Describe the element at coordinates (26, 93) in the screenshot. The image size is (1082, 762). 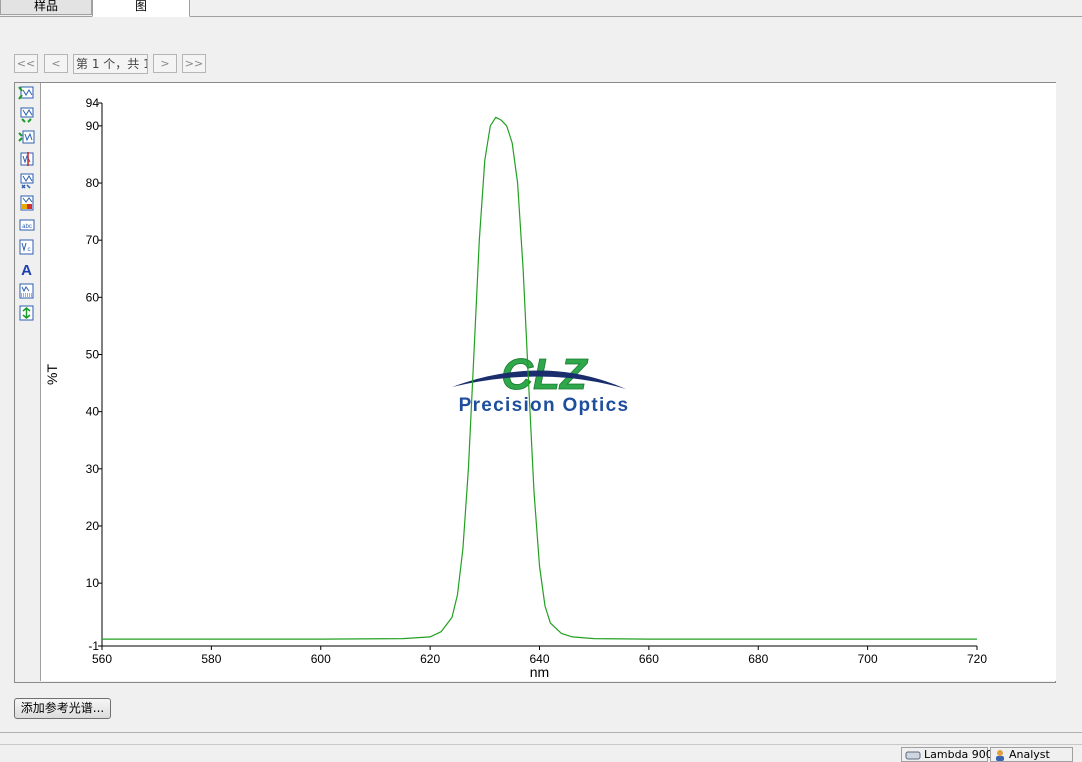
I see `auto-scale-icon` at that location.